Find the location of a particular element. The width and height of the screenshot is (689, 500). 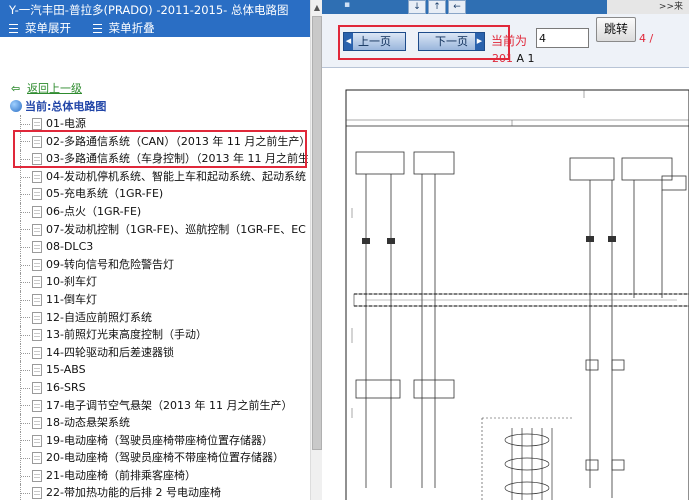

window-title: Y-一汽丰田-普拉多(PRADO) -2011-2015- 总体电路图 is located at coordinates (149, 10).